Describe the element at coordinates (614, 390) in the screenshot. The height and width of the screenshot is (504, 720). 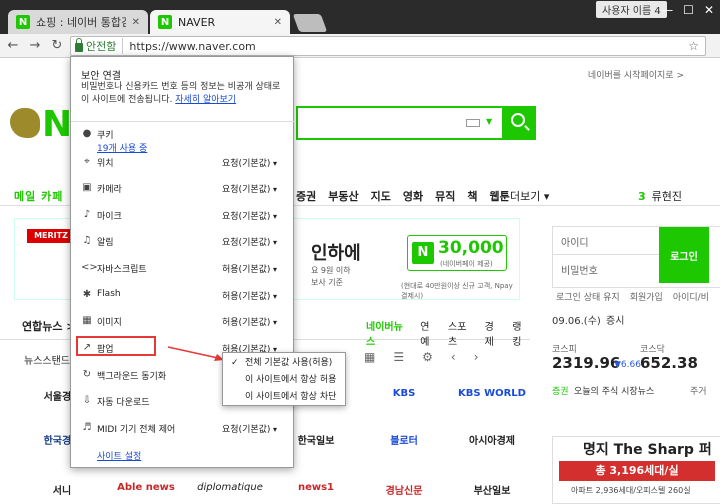
I see `stock-news-text: 오늘의 주식 시장뉴스` at that location.